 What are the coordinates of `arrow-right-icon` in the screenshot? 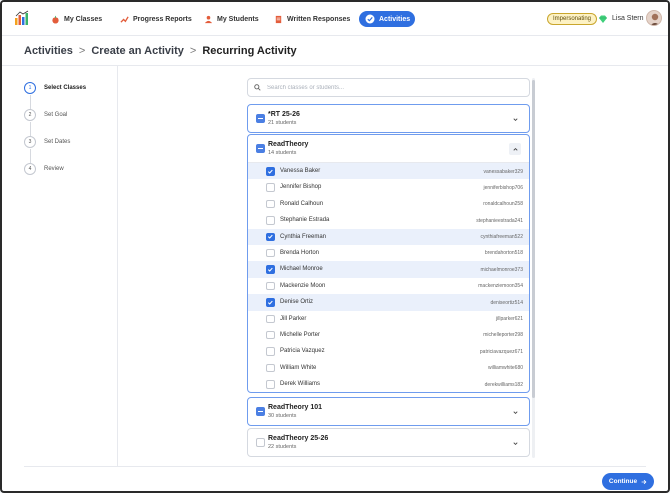 It's located at (644, 481).